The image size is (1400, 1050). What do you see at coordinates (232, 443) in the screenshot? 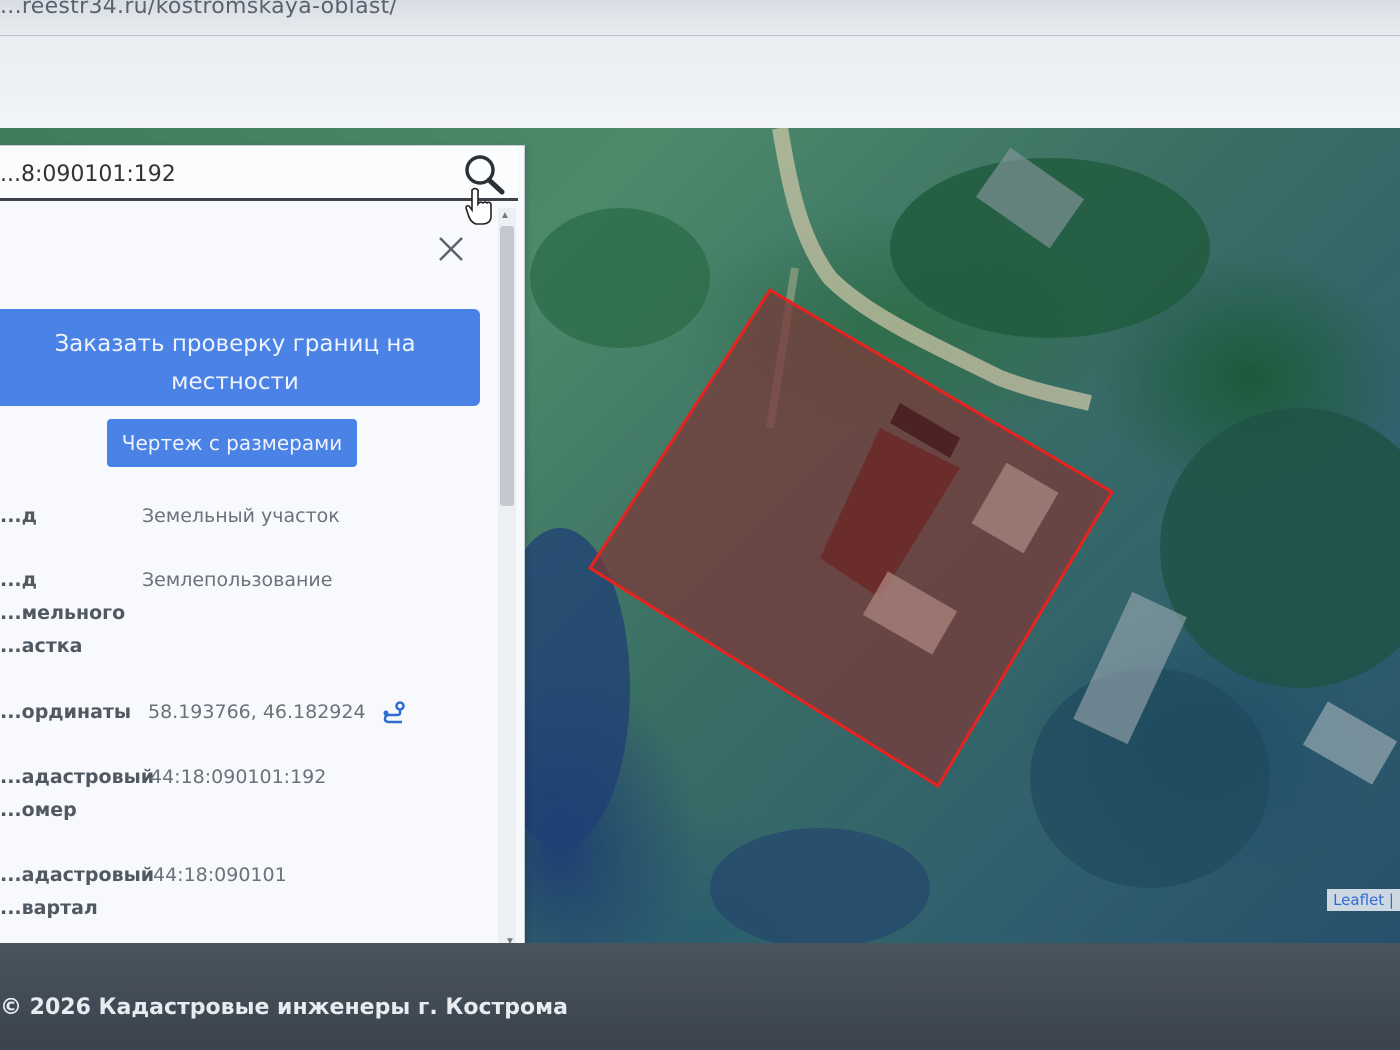
I see `drawing-with-dimensions-button: Чертеж с размерами` at bounding box center [232, 443].